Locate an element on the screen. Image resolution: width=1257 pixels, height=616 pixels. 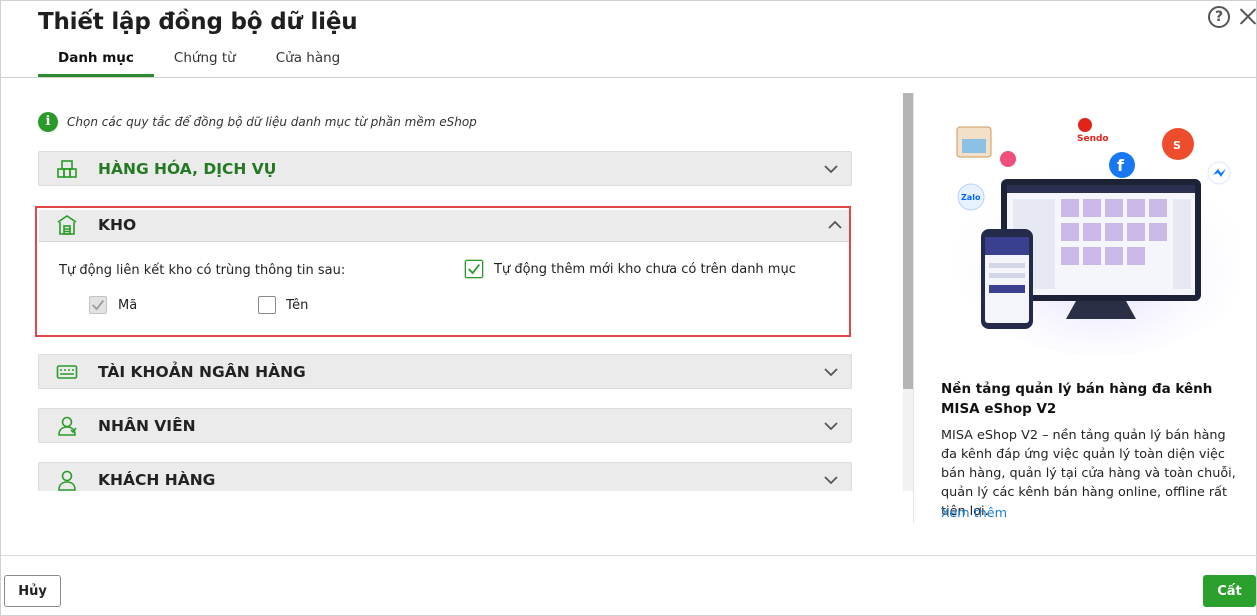
eshop-promo-illustration: Sendo f S Zalo is located at coordinates (1096, 237).